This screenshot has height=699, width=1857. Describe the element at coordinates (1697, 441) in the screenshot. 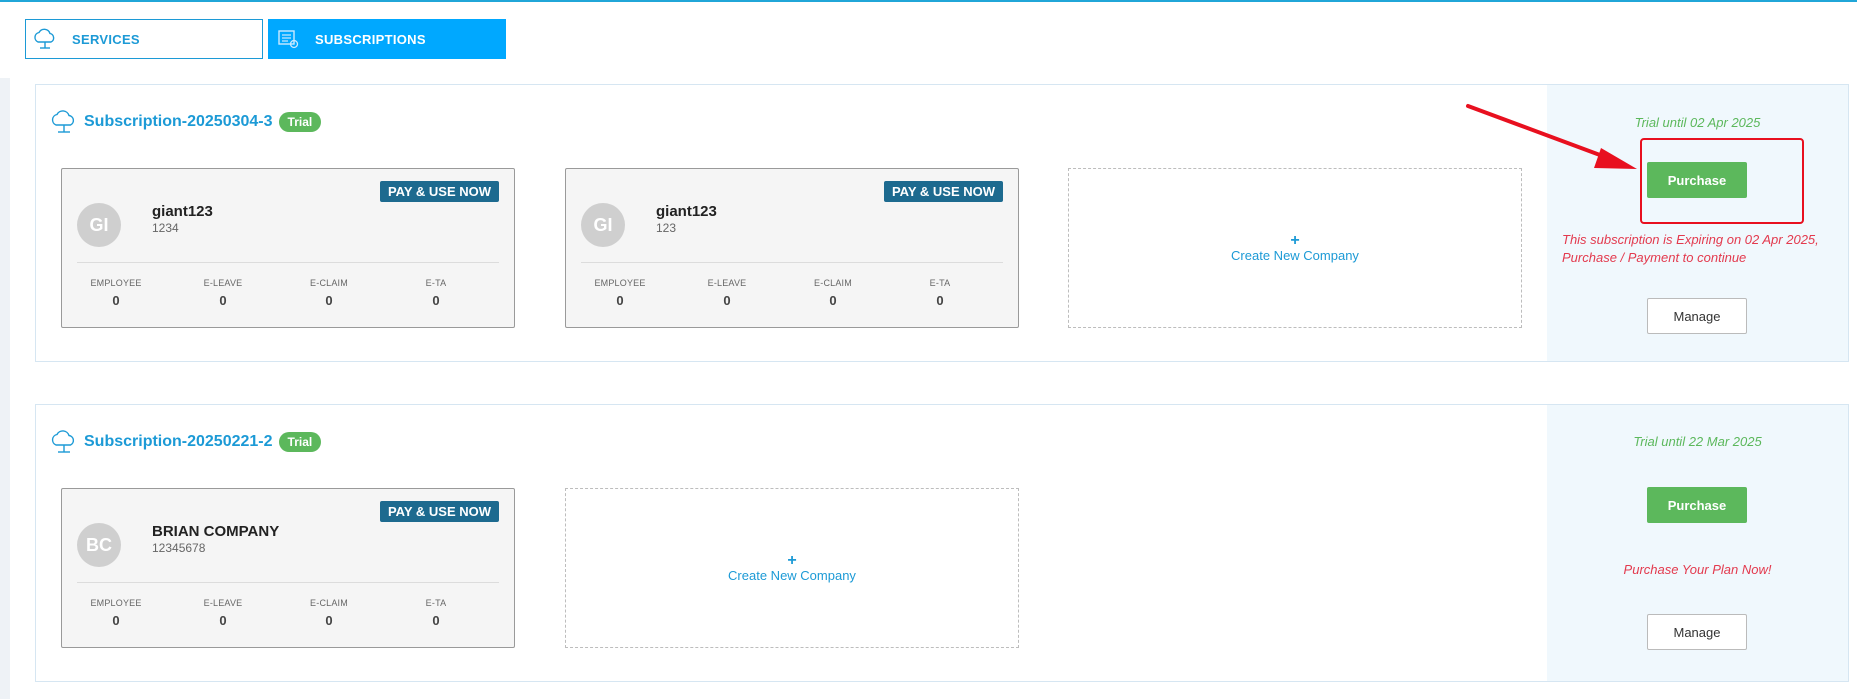

I see `trial-until-text: Trial until 22 Mar 2025` at that location.